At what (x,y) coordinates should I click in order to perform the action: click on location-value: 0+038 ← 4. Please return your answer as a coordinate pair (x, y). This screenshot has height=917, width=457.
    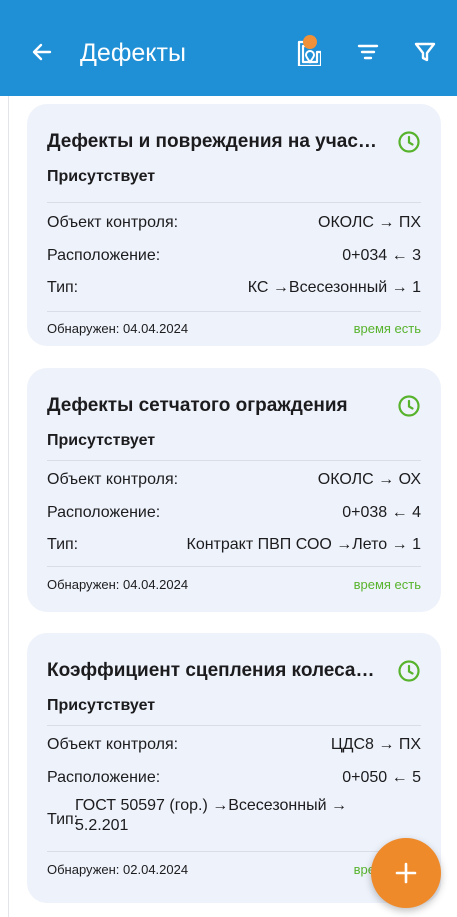
    Looking at the image, I should click on (381, 512).